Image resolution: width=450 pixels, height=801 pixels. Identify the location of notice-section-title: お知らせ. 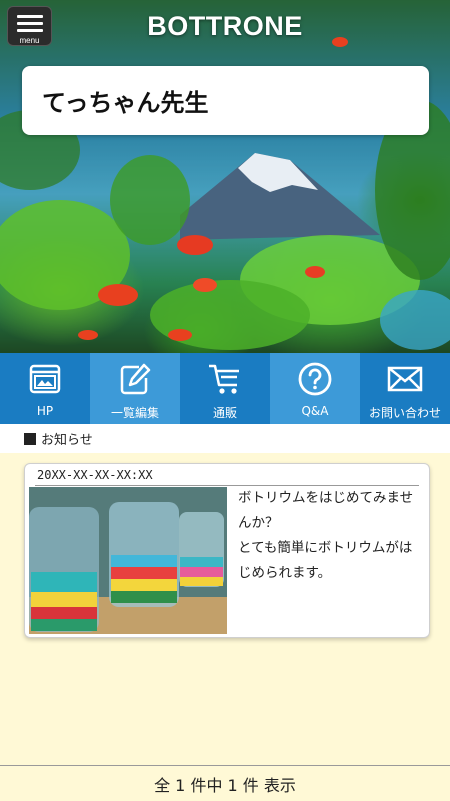
(67, 440).